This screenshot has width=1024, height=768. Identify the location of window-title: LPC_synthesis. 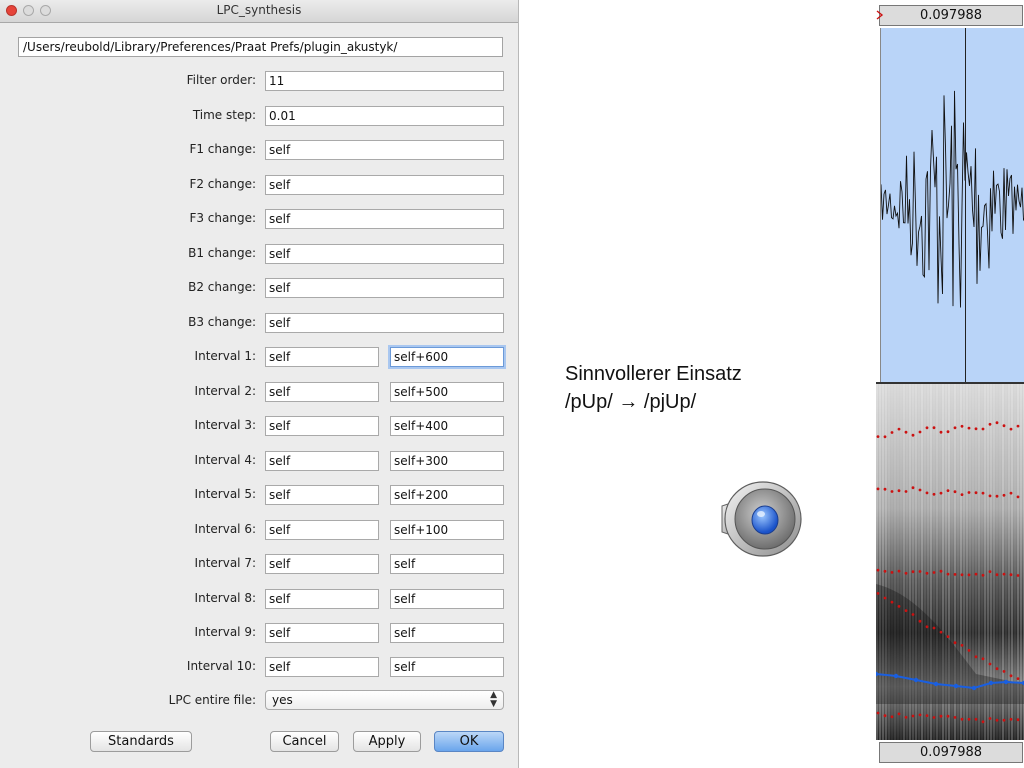
(259, 10).